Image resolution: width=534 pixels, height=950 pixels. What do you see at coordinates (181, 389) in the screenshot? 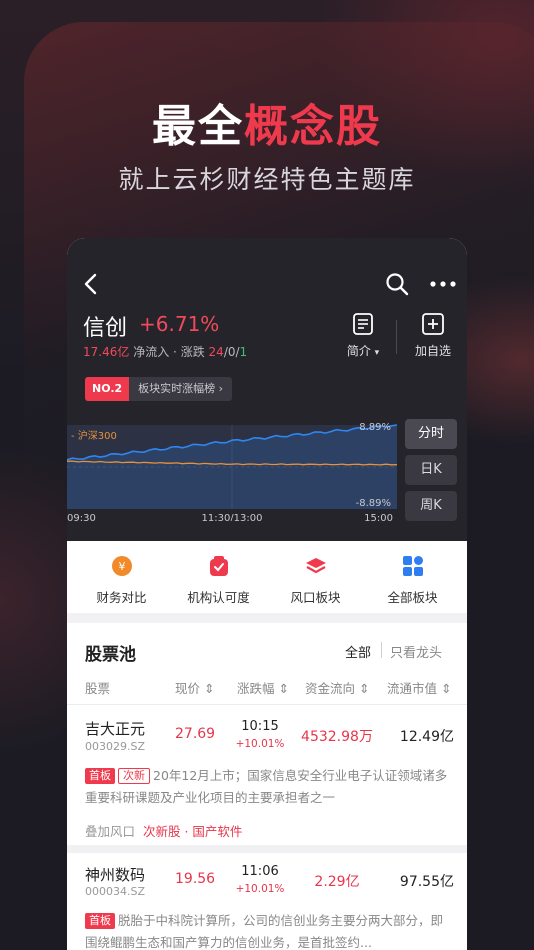
I see `rank-text: 板块实时涨幅榜 ›` at bounding box center [181, 389].